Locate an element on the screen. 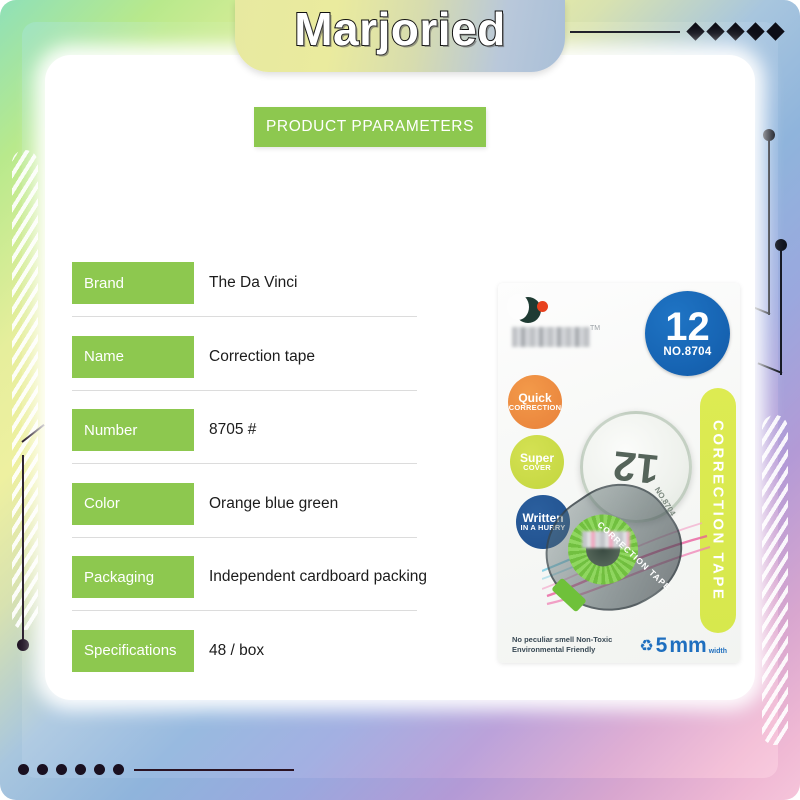 Image resolution: width=800 pixels, height=800 pixels. feature-badge-quick: Quick CORRECTION is located at coordinates (535, 402).